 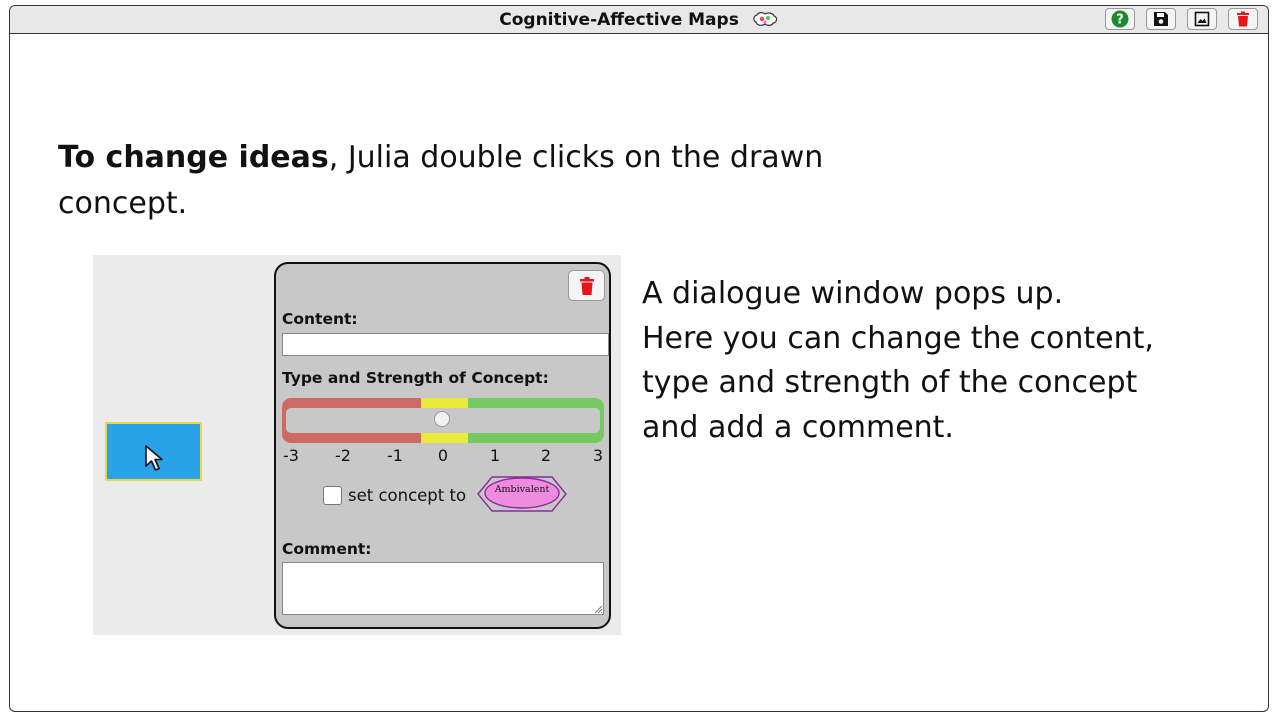 I want to click on save-button, so click(x=1161, y=19).